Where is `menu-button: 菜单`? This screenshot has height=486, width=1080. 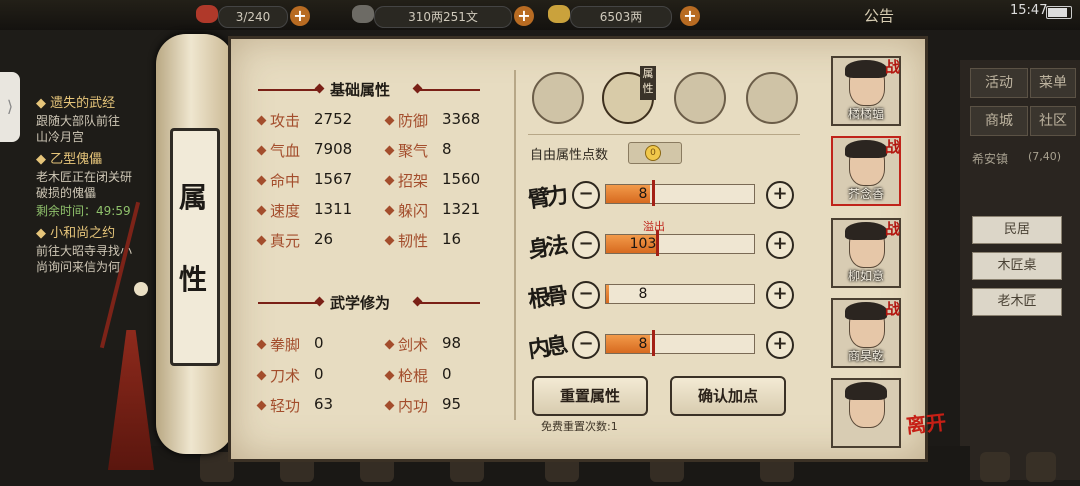 menu-button: 菜单 is located at coordinates (1053, 83).